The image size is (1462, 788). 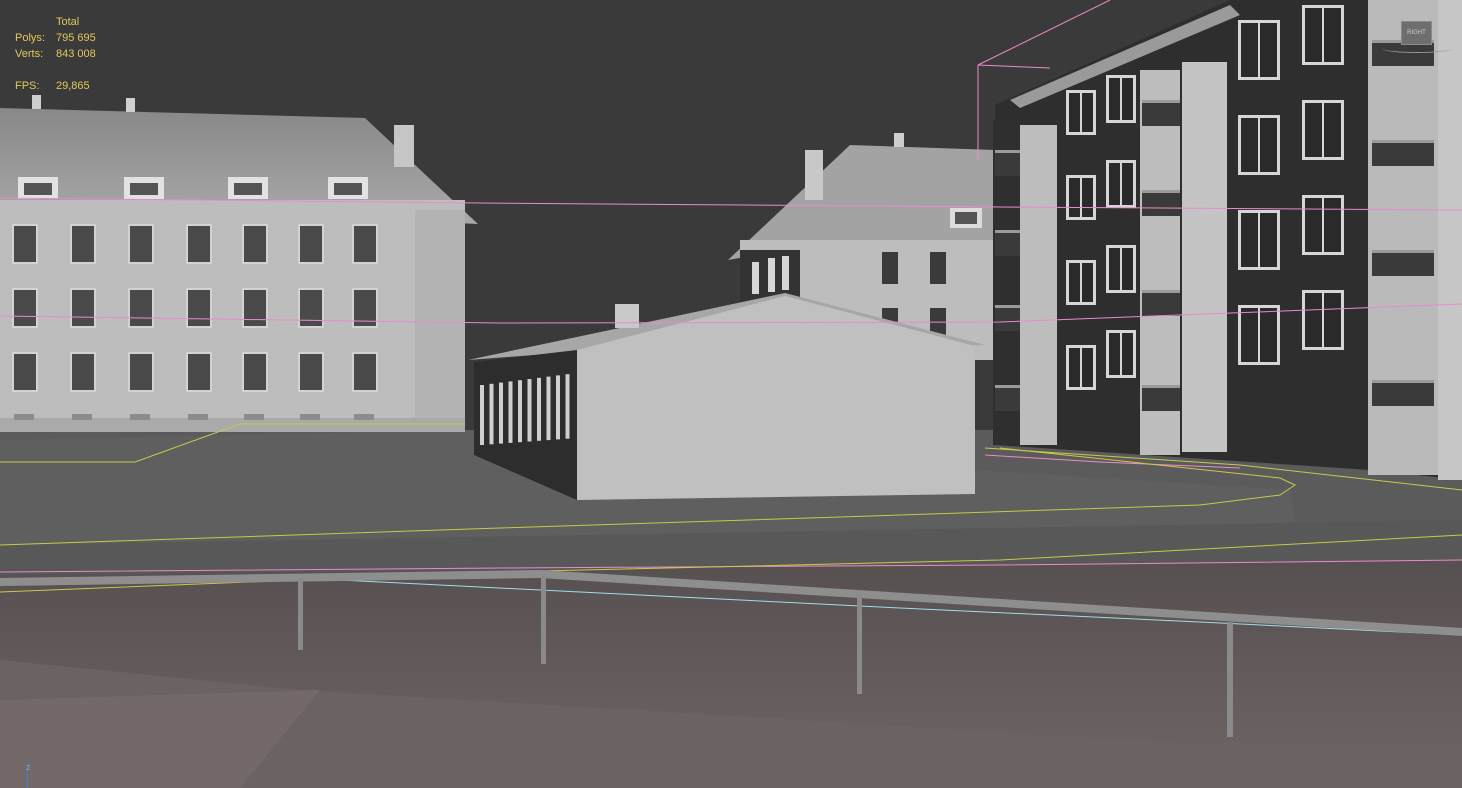 I want to click on polys-row: Polys: 795 695, so click(x=55, y=38).